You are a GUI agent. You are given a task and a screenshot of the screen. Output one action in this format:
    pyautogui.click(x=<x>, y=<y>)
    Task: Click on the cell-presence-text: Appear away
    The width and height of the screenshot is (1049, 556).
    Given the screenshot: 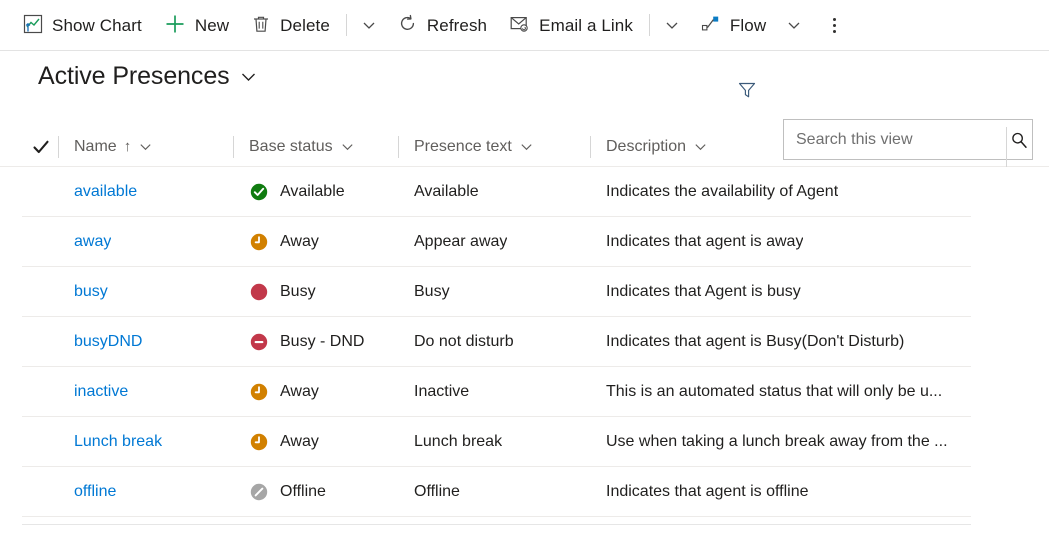 What is the action you would take?
    pyautogui.click(x=494, y=242)
    